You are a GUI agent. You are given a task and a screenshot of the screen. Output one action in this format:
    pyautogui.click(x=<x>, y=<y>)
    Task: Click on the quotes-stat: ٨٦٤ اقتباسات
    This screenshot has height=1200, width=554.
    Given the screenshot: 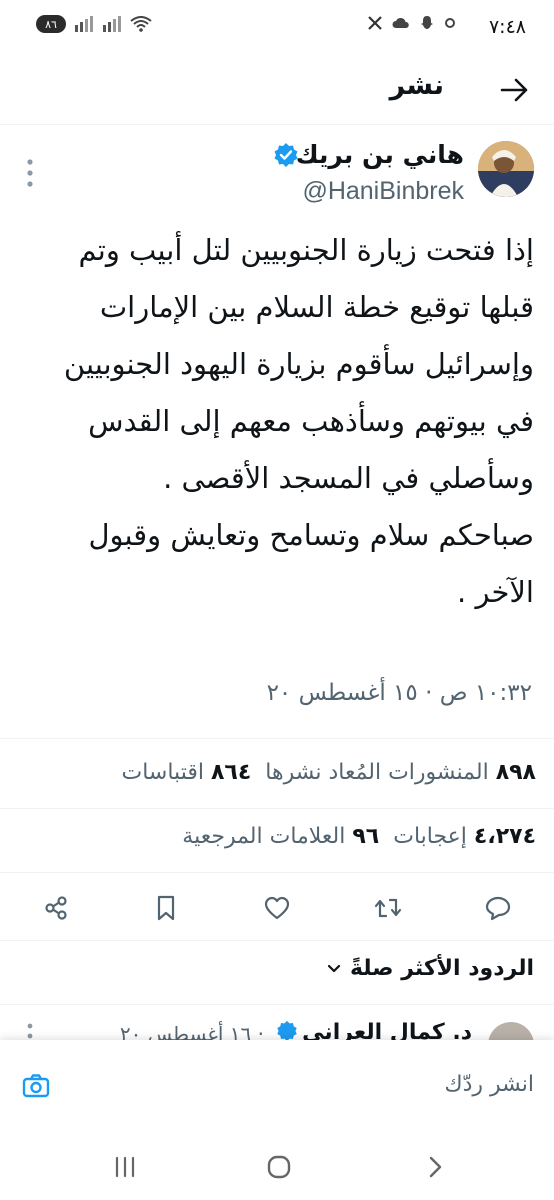 What is the action you would take?
    pyautogui.click(x=187, y=772)
    